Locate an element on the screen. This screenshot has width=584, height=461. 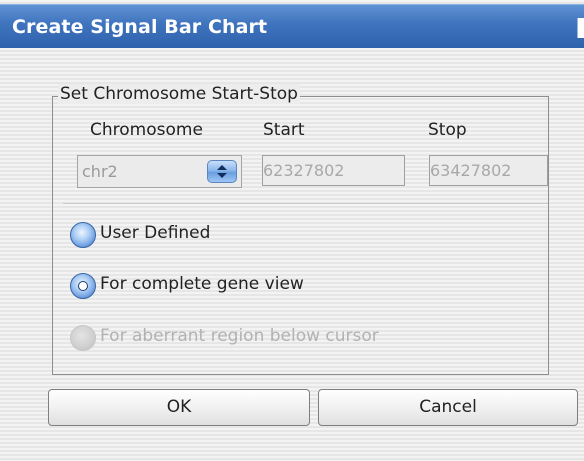
start-input-value: 62327802 is located at coordinates (304, 170).